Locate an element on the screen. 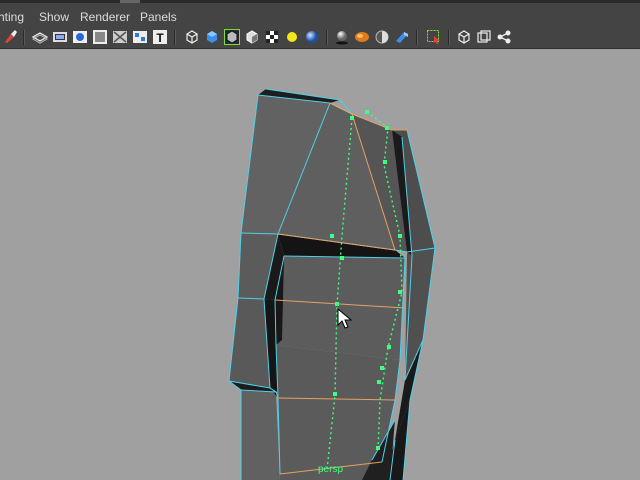 This screenshot has width=640, height=480. backface-cull-icon is located at coordinates (402, 37).